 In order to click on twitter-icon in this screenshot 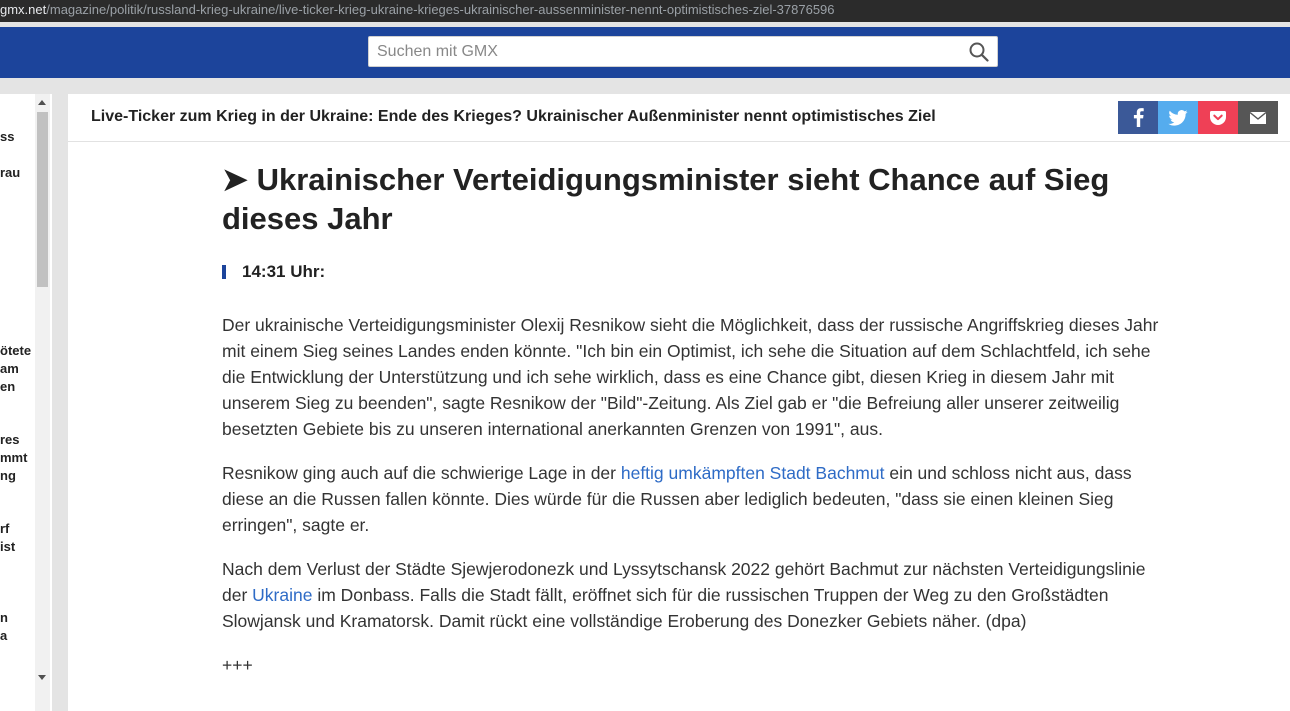, I will do `click(1178, 117)`.